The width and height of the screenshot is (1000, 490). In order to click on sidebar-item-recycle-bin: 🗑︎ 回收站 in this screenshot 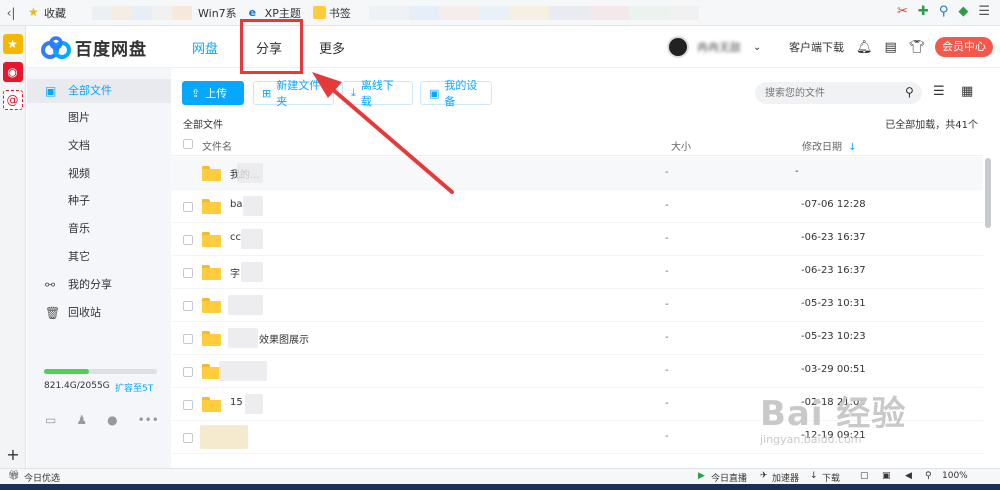, I will do `click(99, 313)`.